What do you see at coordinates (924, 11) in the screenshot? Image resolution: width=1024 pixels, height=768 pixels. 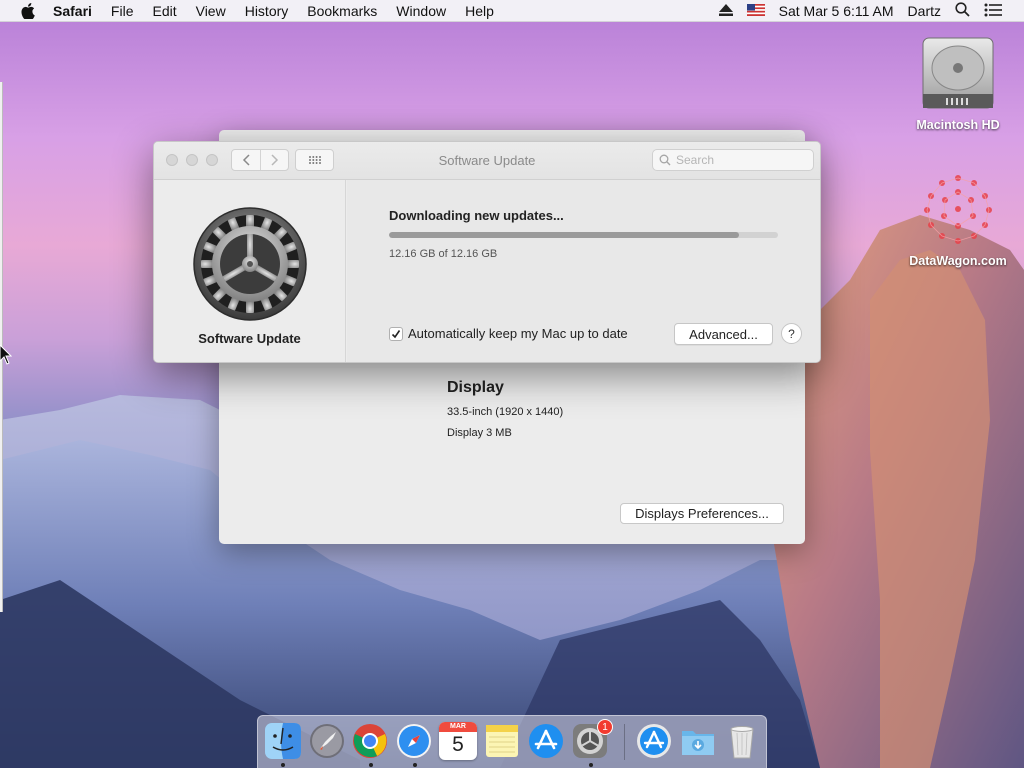 I see `menu-user: Dartz` at bounding box center [924, 11].